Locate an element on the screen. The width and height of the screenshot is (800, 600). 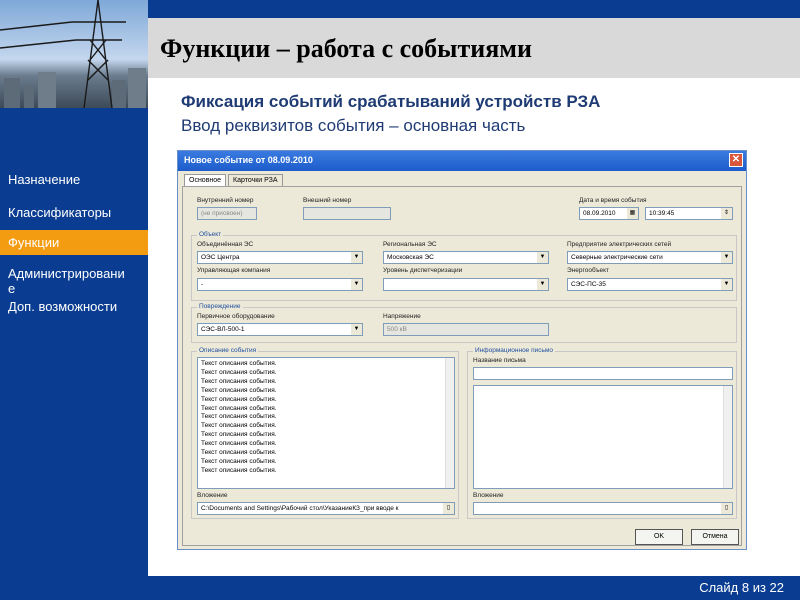
damage-group-label: Повреждение is located at coordinates (220, 306).